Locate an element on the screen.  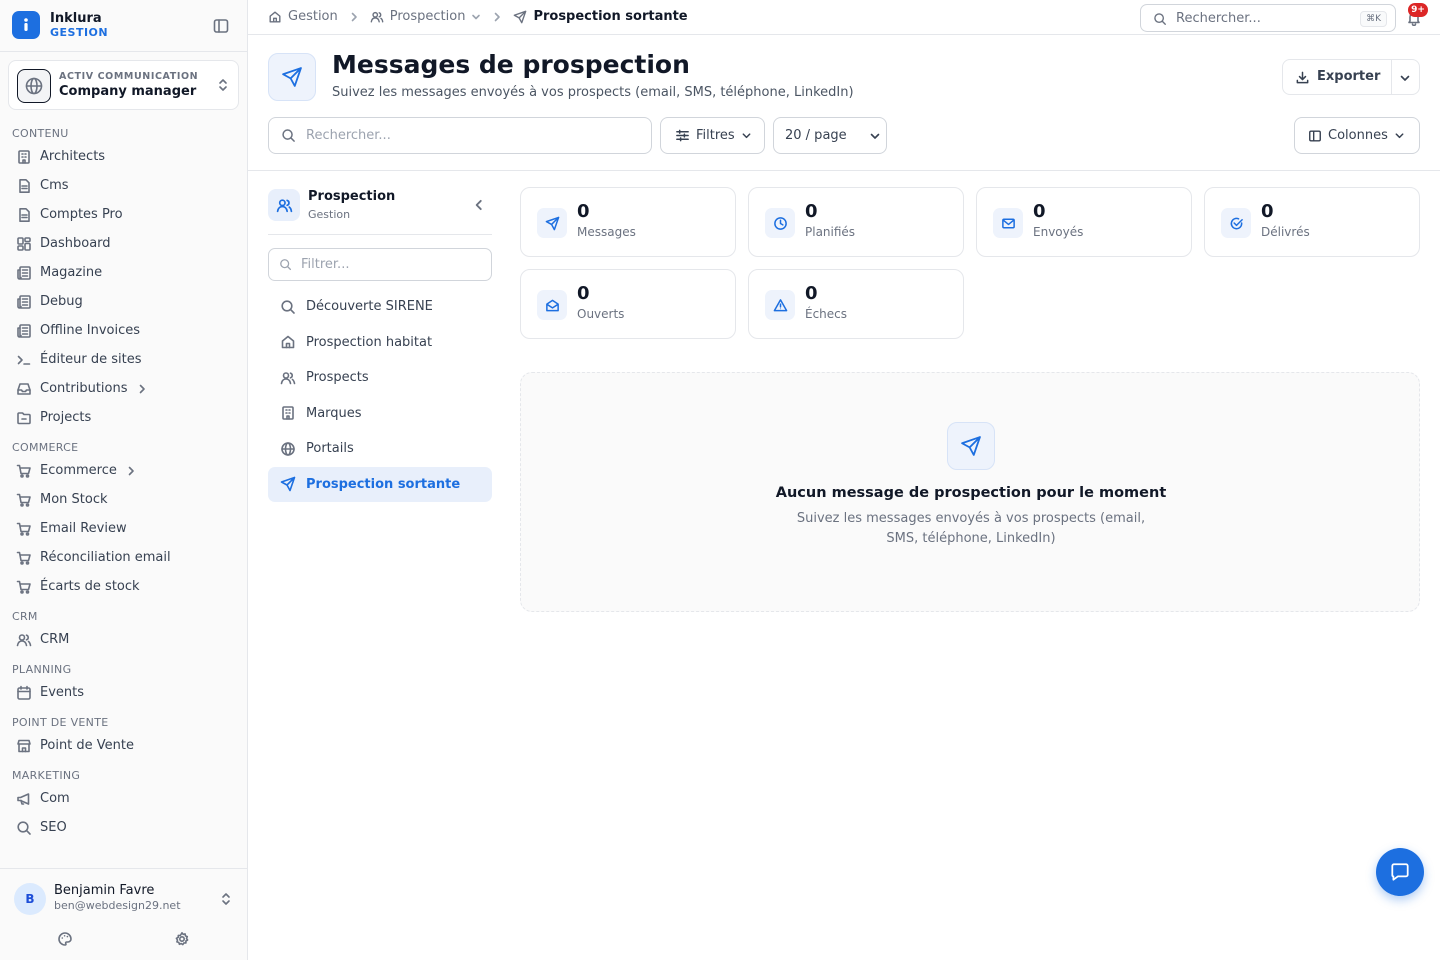
palette-icon is located at coordinates (65, 939).